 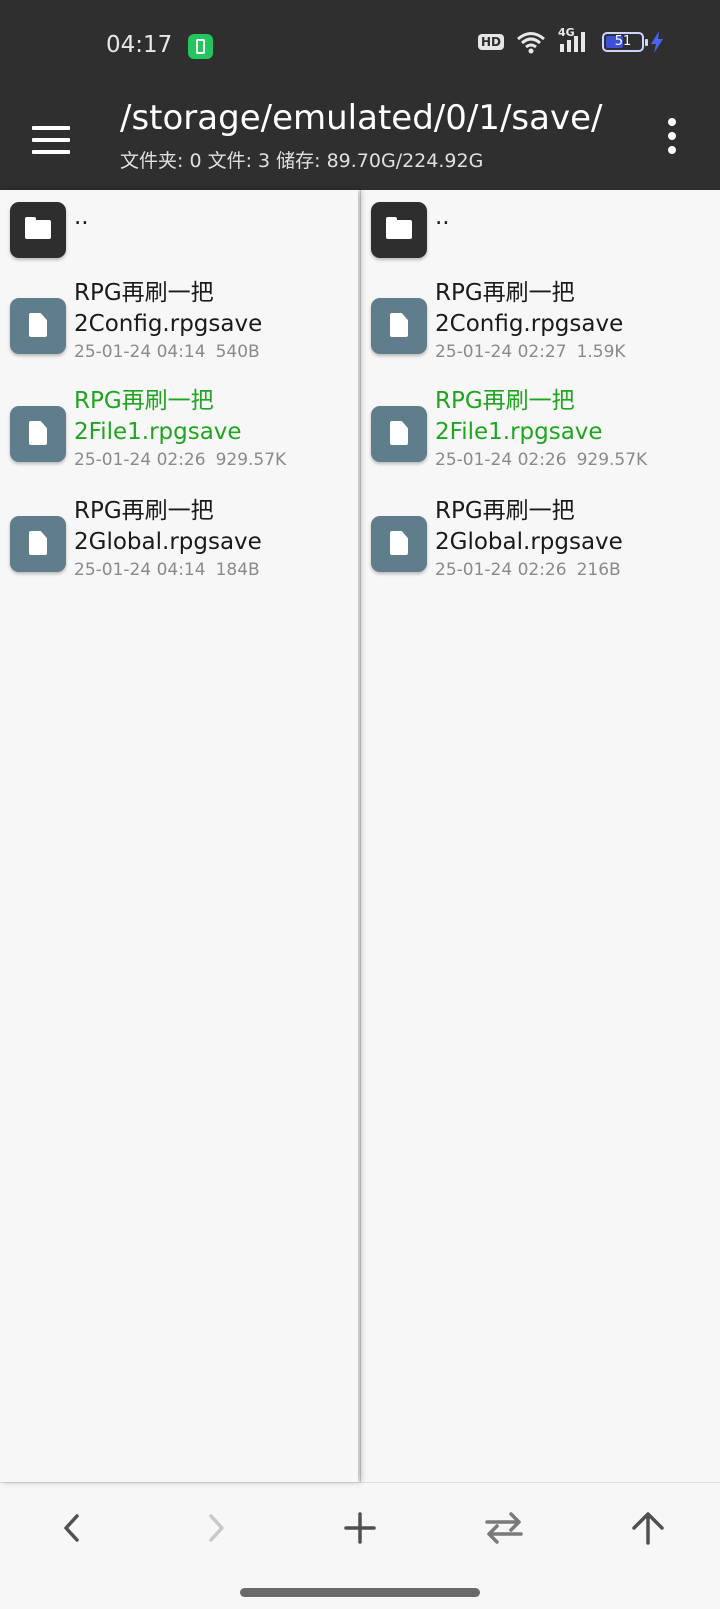 I want to click on file-meta: 25-01-24 04:14 184B, so click(x=167, y=570).